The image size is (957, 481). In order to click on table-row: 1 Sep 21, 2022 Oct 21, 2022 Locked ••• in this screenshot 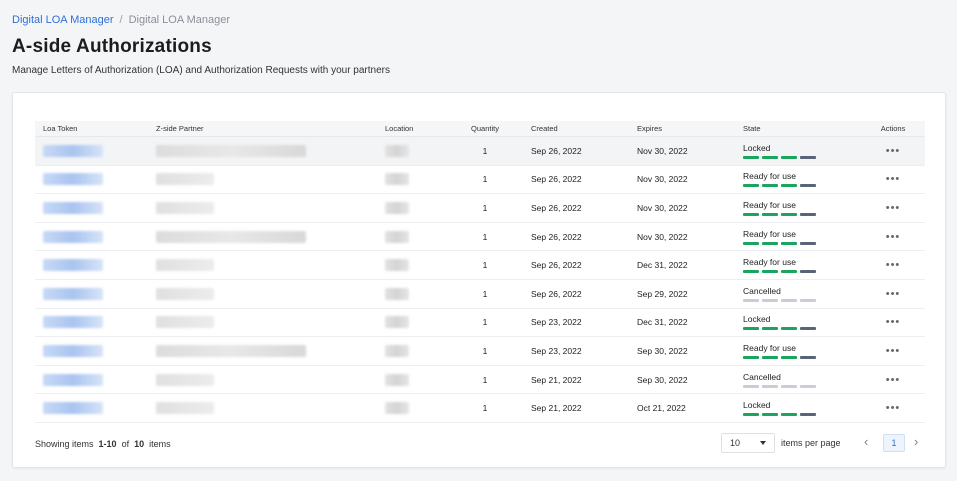, I will do `click(480, 408)`.